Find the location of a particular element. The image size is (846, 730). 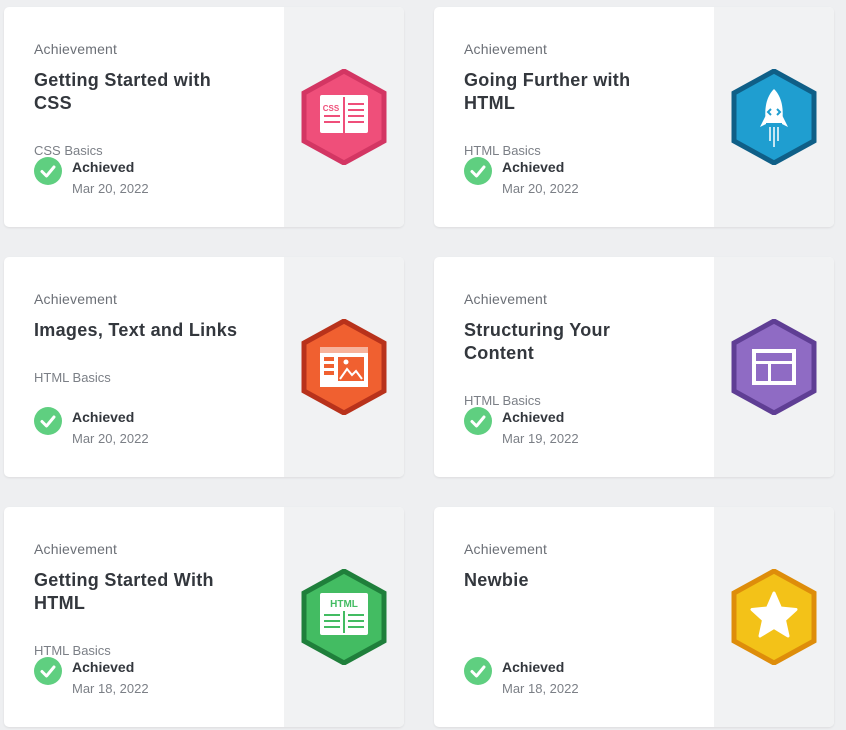

svg-text: HTML is located at coordinates (344, 604).